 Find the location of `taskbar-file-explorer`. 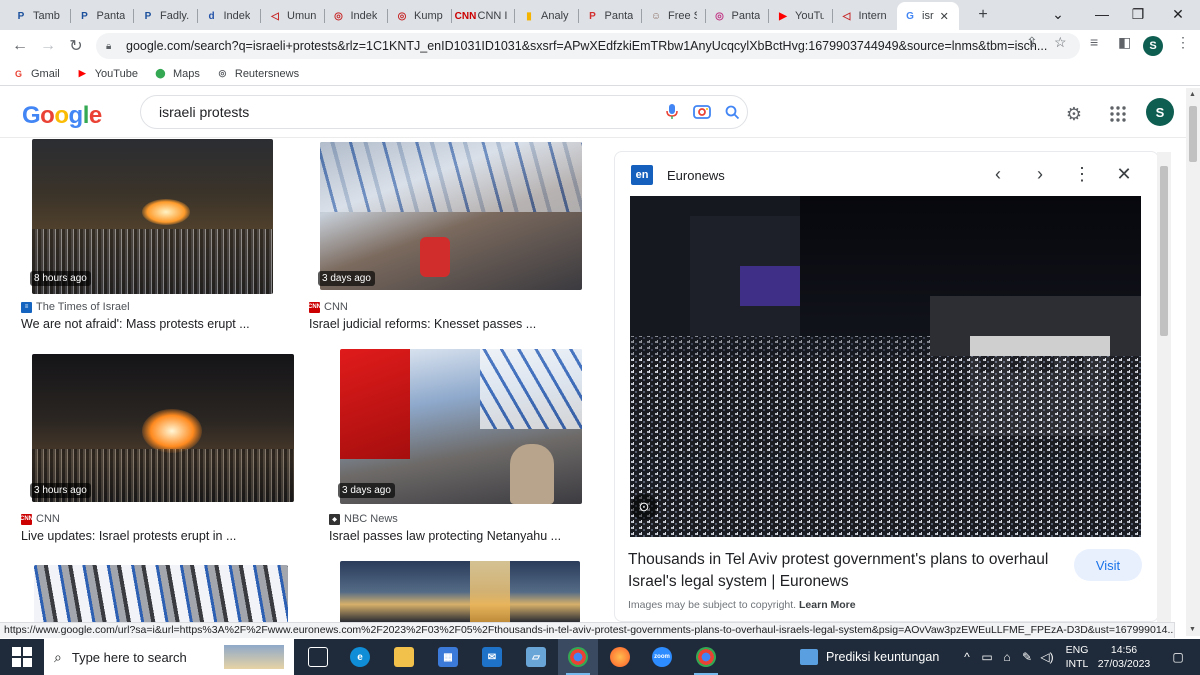

taskbar-file-explorer is located at coordinates (404, 657).